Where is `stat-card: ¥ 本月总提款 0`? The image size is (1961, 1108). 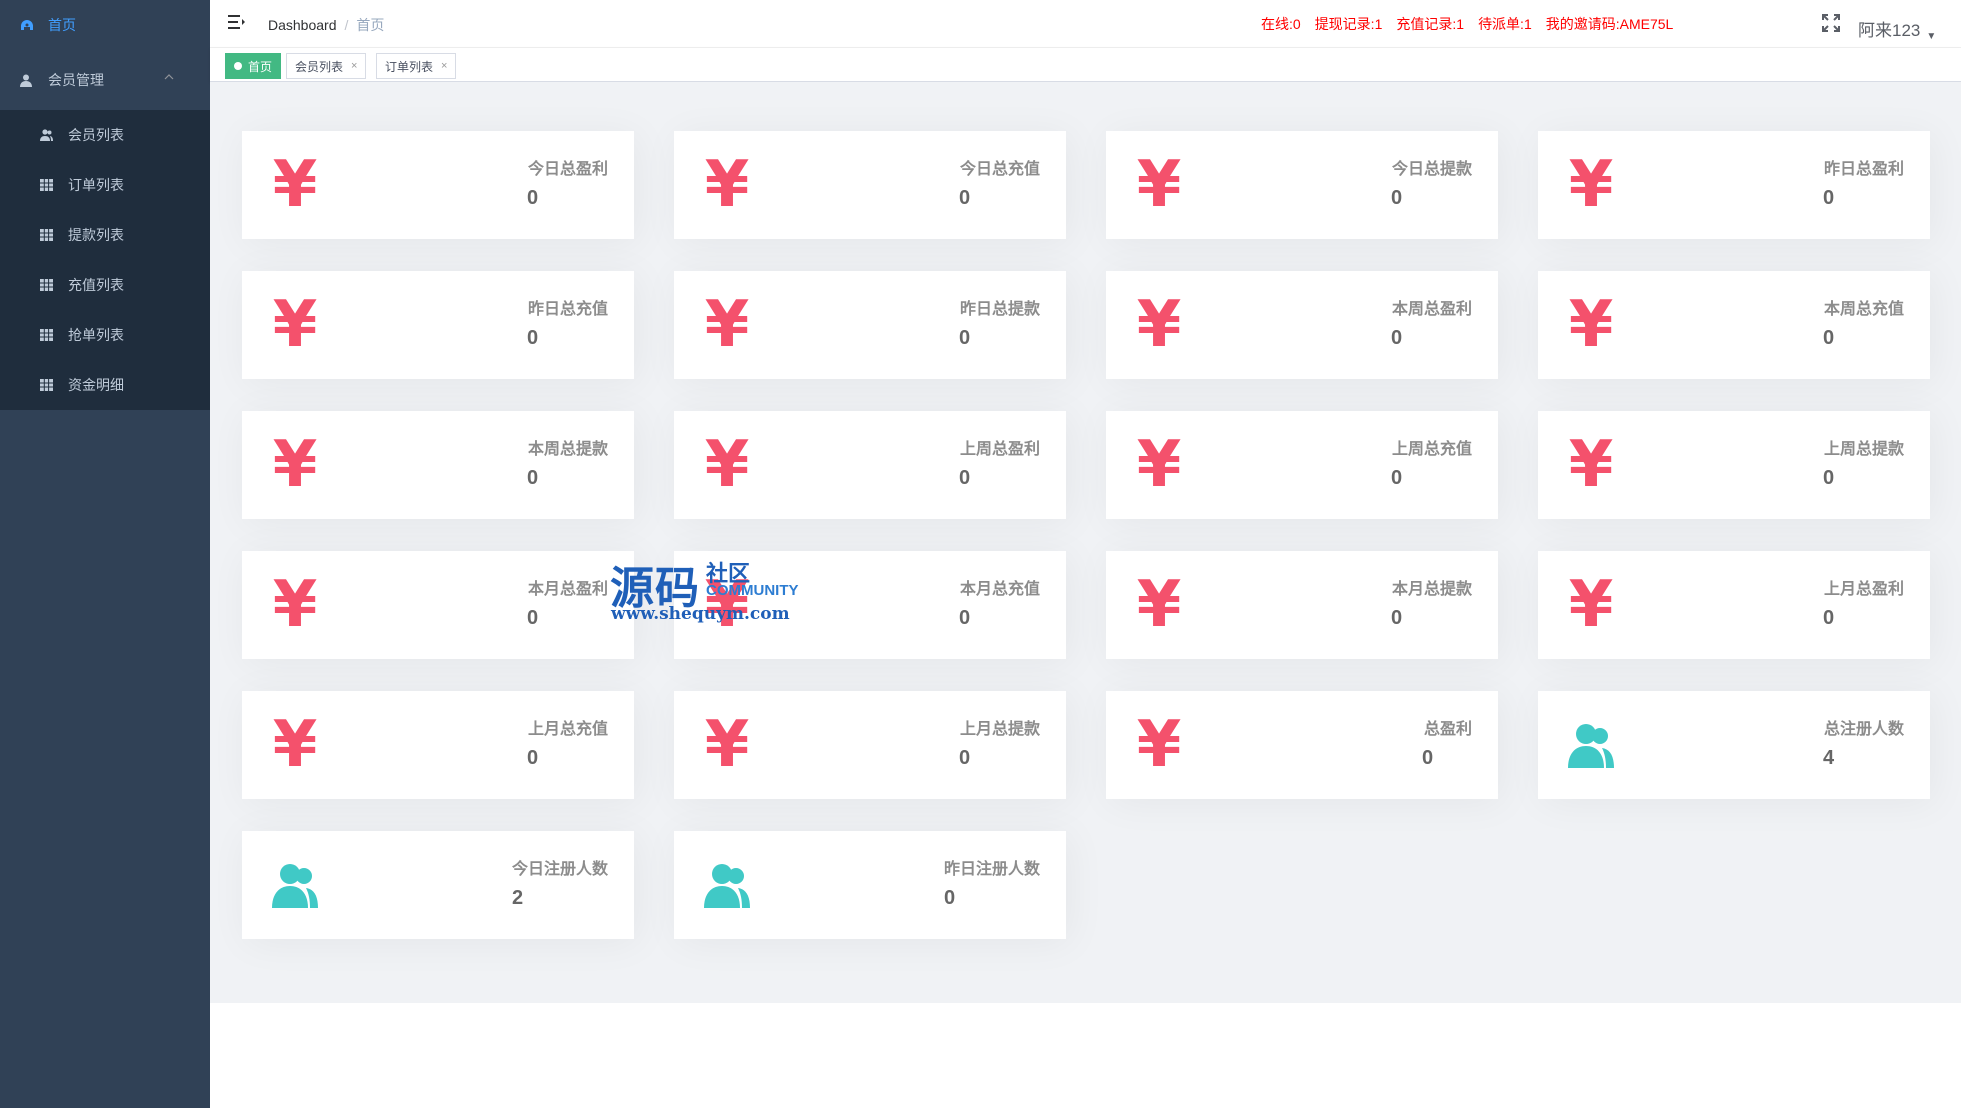
stat-card: ¥ 本月总提款 0 is located at coordinates (1302, 605).